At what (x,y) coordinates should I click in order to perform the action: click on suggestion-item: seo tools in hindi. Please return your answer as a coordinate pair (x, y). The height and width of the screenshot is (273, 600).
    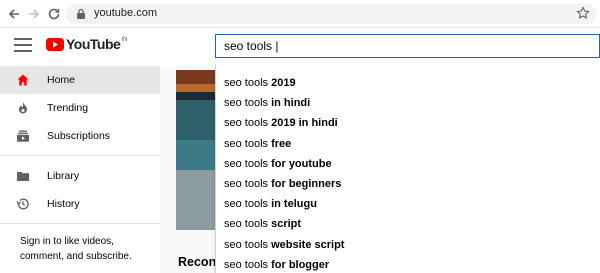
    Looking at the image, I should click on (408, 103).